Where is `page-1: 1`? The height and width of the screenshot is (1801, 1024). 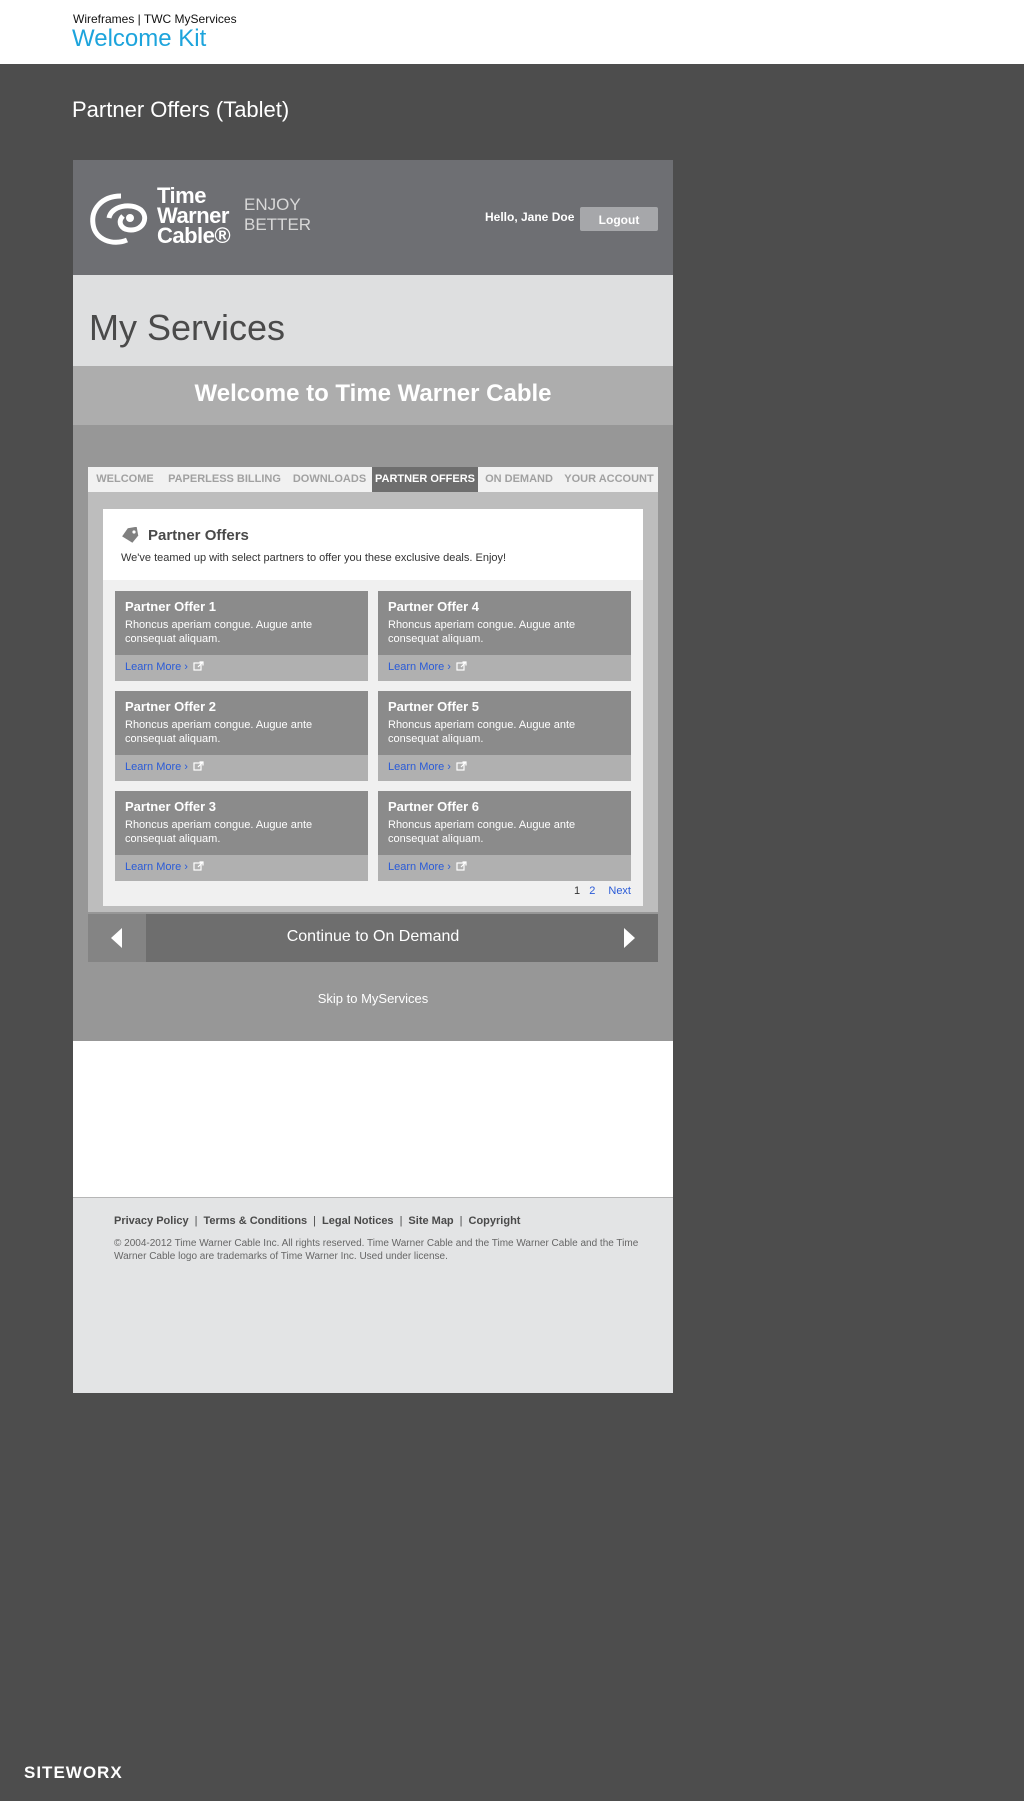 page-1: 1 is located at coordinates (577, 891).